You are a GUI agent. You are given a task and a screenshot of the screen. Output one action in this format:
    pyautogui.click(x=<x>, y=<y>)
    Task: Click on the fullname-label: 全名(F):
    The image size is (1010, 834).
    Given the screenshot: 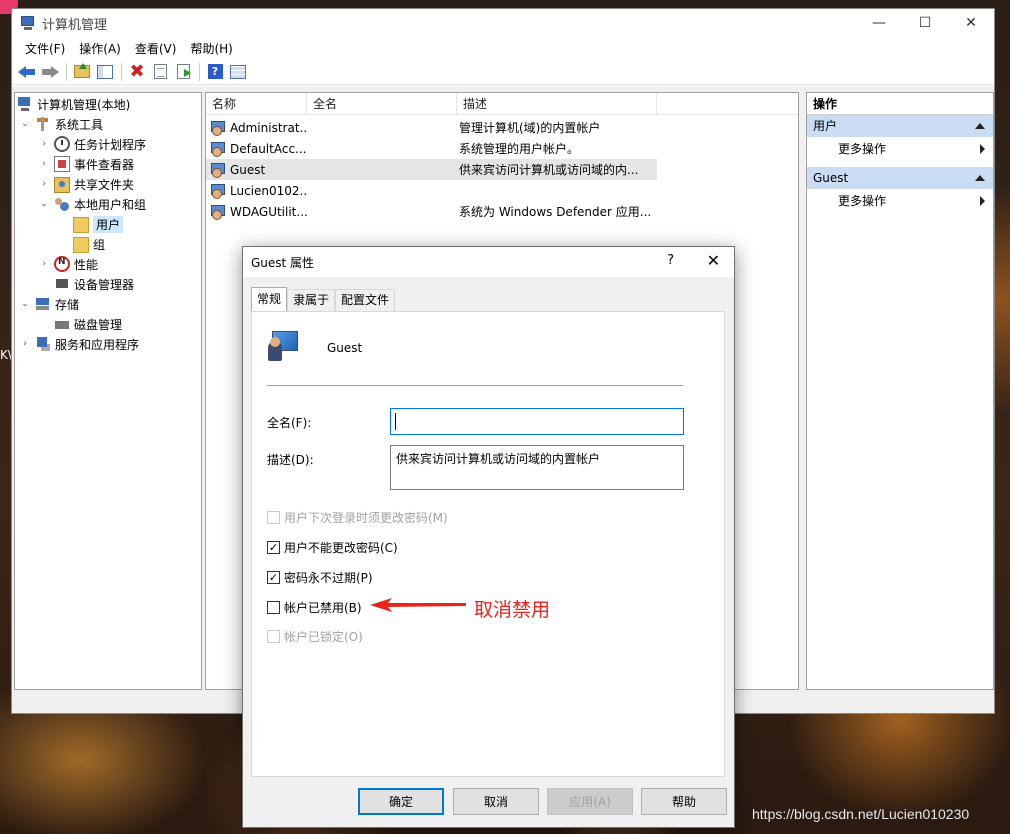 What is the action you would take?
    pyautogui.click(x=289, y=423)
    